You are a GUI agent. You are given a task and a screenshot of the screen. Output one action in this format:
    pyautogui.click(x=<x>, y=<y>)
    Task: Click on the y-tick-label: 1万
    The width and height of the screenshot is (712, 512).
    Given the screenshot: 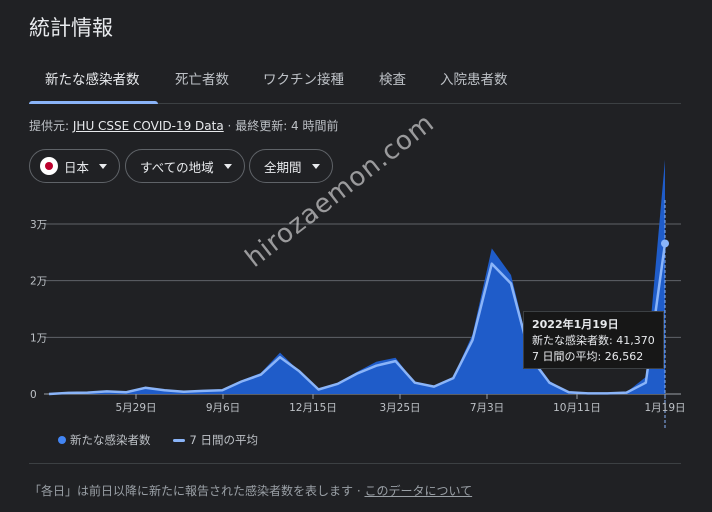 What is the action you would take?
    pyautogui.click(x=38, y=338)
    